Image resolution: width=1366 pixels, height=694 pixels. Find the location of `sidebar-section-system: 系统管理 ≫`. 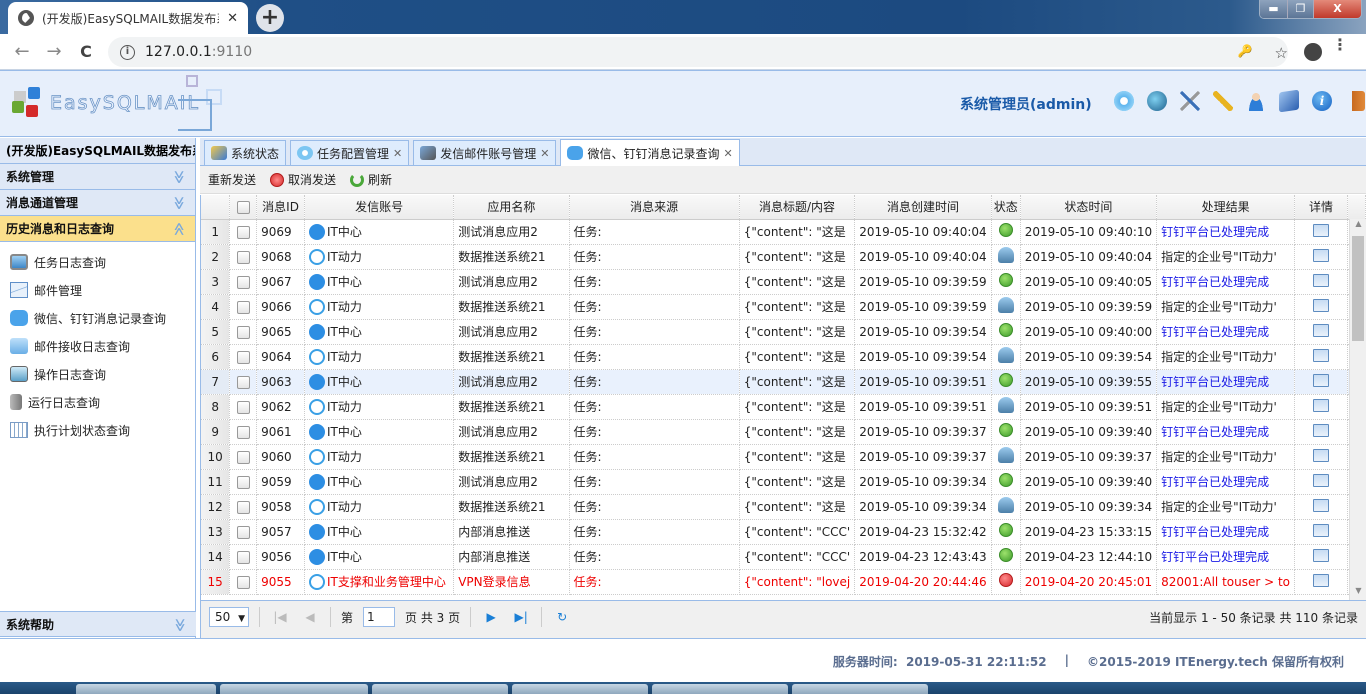

sidebar-section-system: 系统管理 ≫ is located at coordinates (97, 177).